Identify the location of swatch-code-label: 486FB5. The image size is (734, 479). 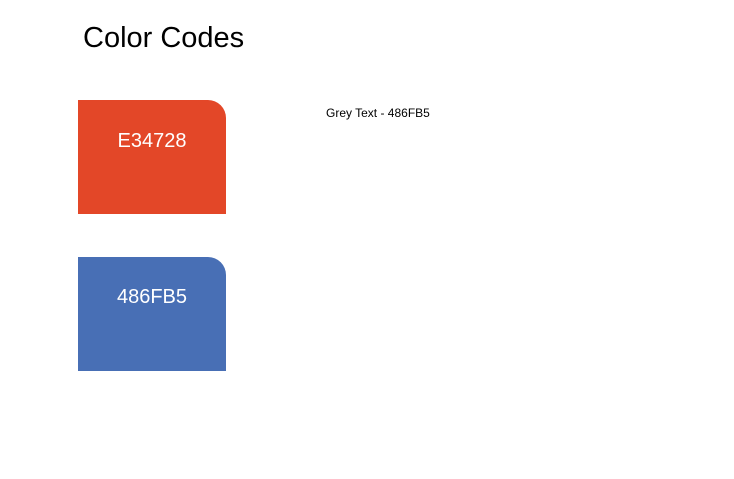
(152, 297).